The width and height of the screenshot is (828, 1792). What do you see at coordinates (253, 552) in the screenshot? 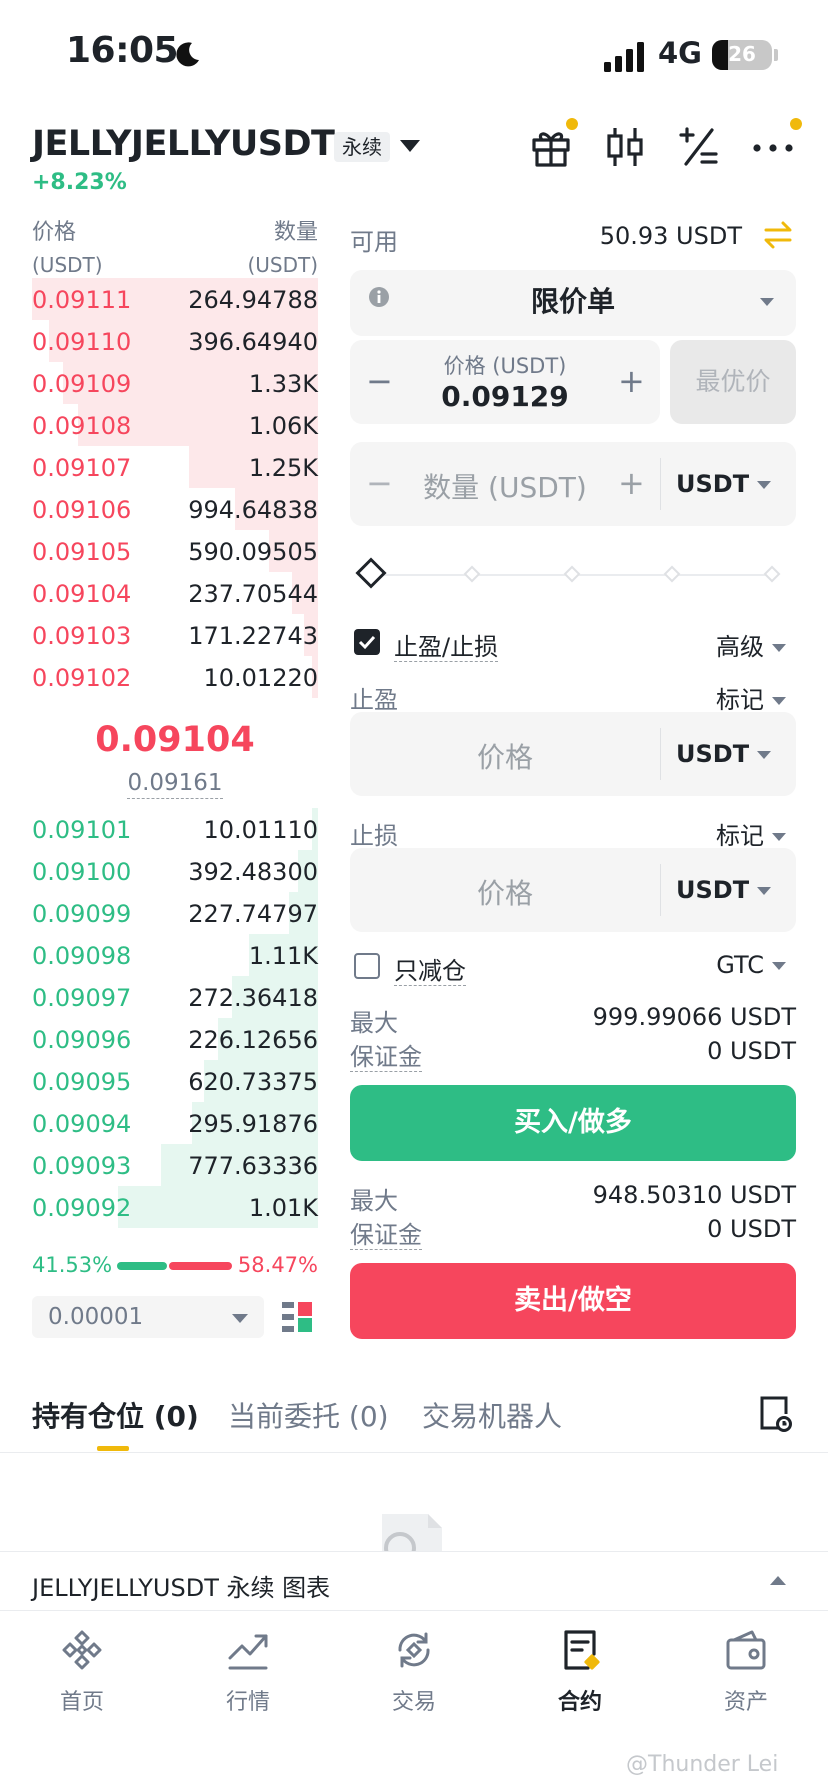
I see `ask-quantity: 590.09505` at bounding box center [253, 552].